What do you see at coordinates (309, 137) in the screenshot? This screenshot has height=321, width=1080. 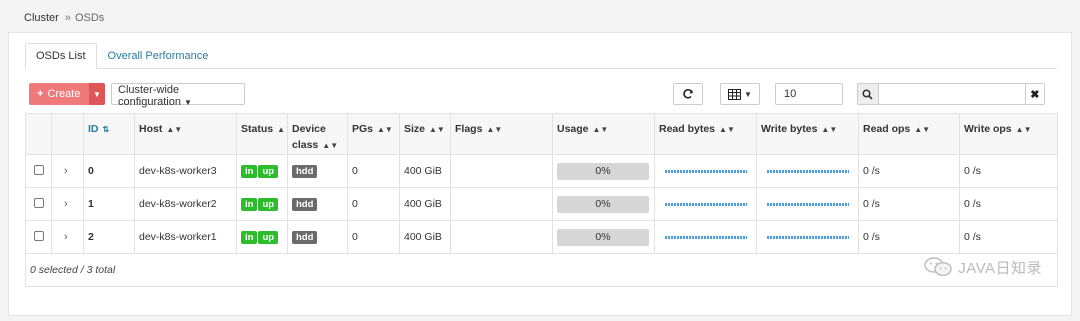 I see `column-device-class-label: Device class` at bounding box center [309, 137].